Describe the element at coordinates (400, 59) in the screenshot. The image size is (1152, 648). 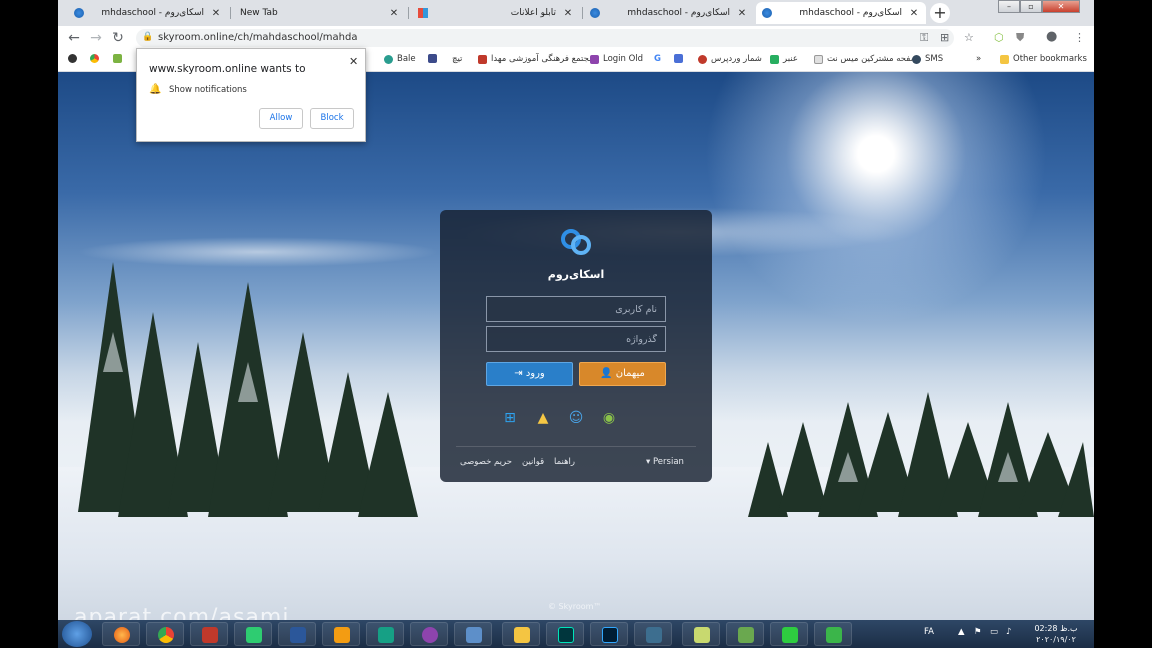
I see `bookmark-bale: Bale` at that location.